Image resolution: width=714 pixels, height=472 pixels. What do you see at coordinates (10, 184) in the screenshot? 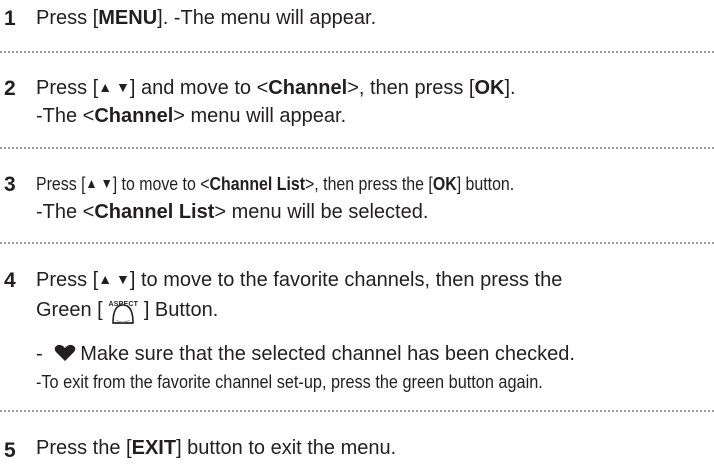
I see `step-number: 3` at bounding box center [10, 184].